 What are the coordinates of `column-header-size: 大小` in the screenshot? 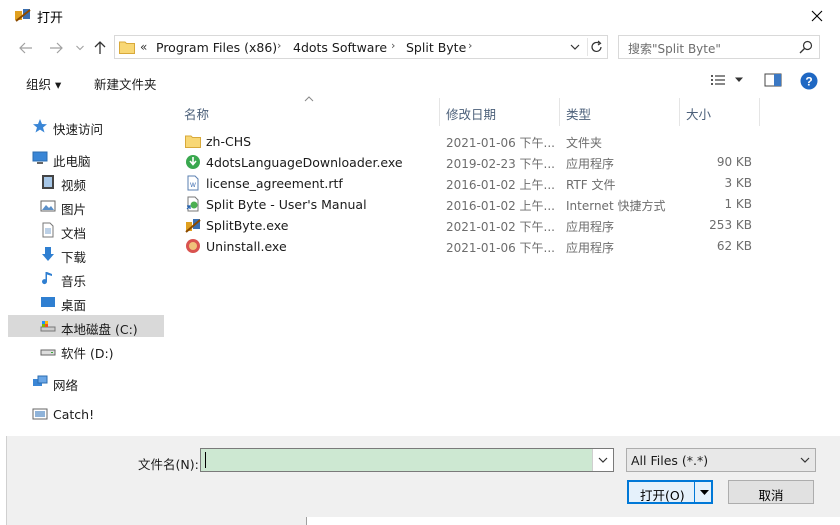 It's located at (698, 113).